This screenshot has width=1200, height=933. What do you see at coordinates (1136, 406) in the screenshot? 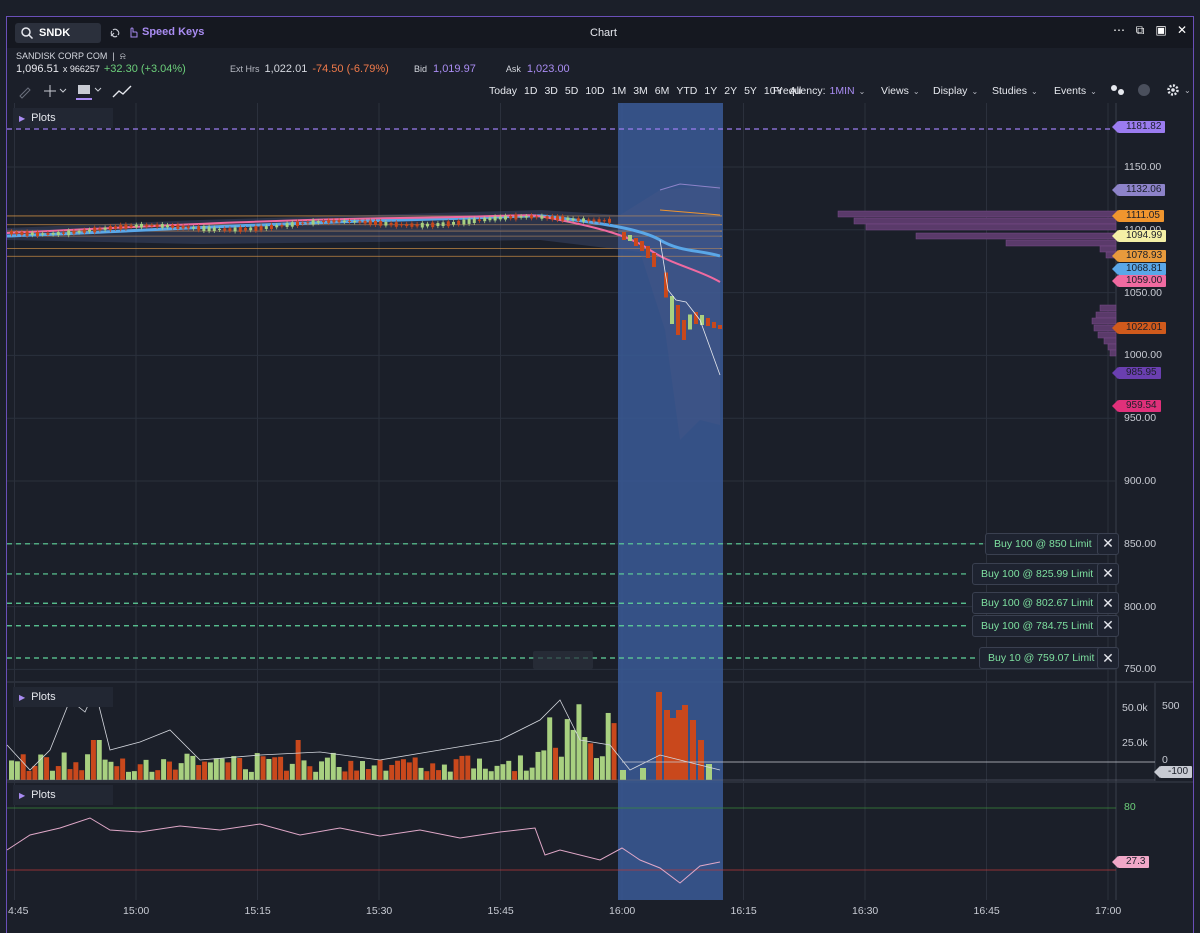
I see `price-tag: 959.54` at bounding box center [1136, 406].